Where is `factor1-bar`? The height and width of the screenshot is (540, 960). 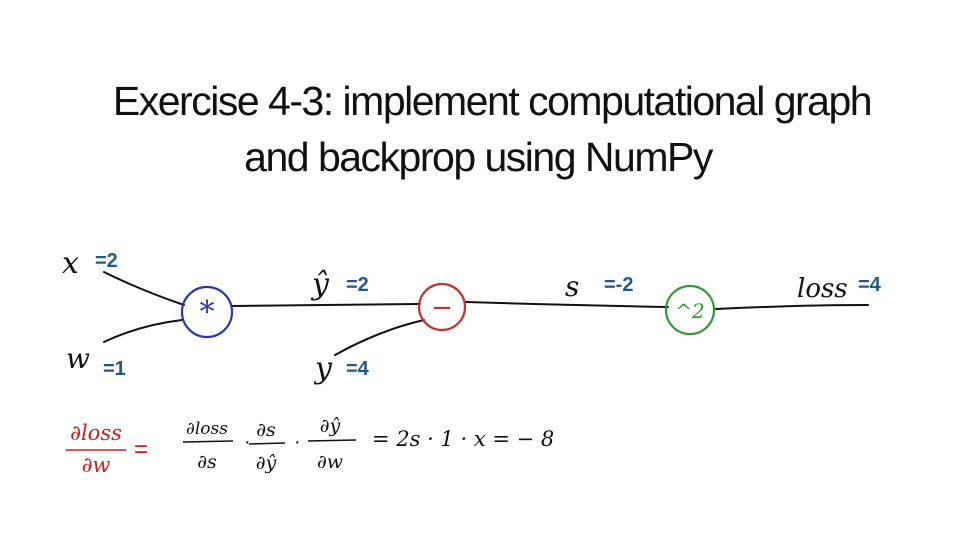
factor1-bar is located at coordinates (208, 441).